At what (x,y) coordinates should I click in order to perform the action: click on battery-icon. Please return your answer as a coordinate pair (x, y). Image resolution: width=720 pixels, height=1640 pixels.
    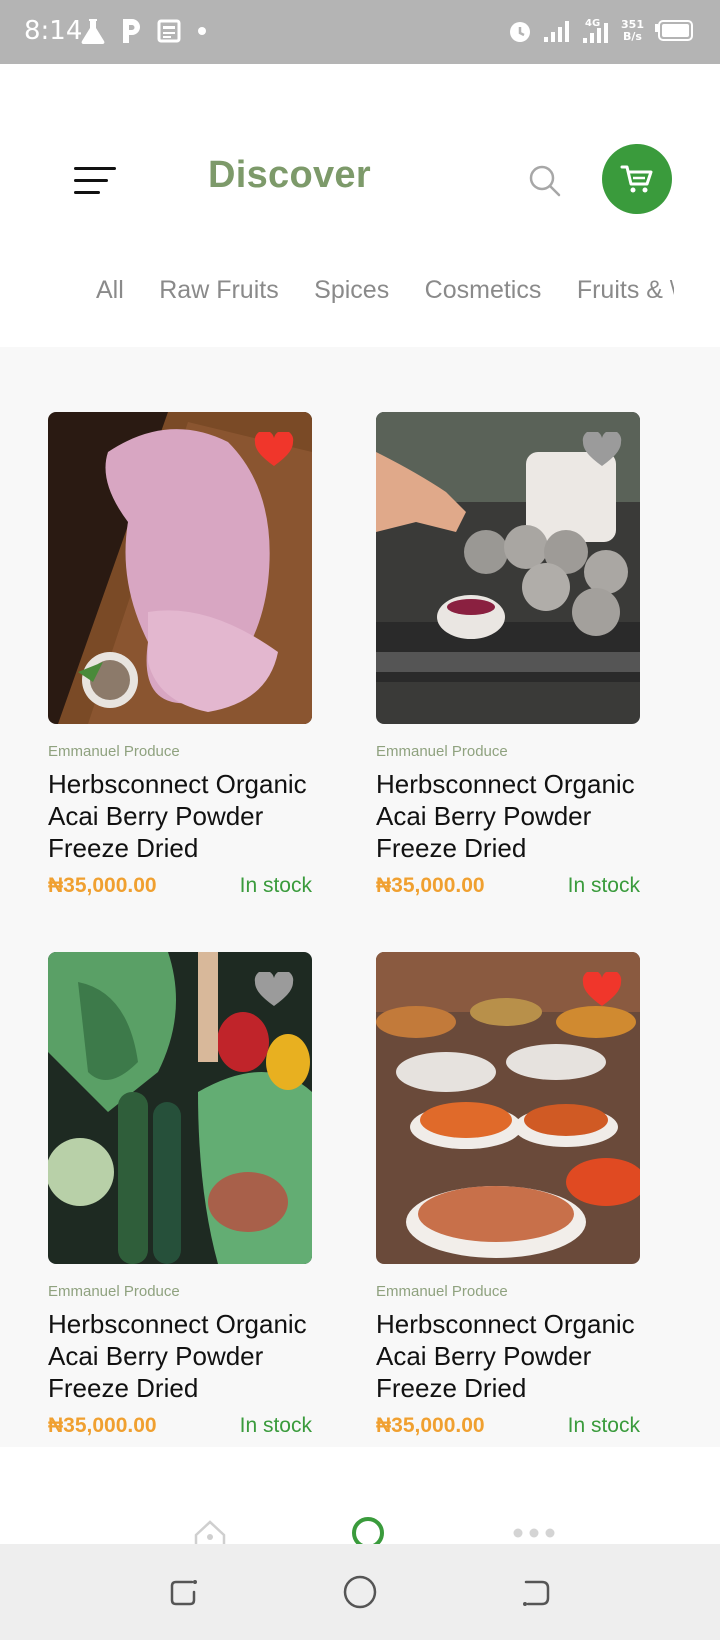
    Looking at the image, I should click on (674, 31).